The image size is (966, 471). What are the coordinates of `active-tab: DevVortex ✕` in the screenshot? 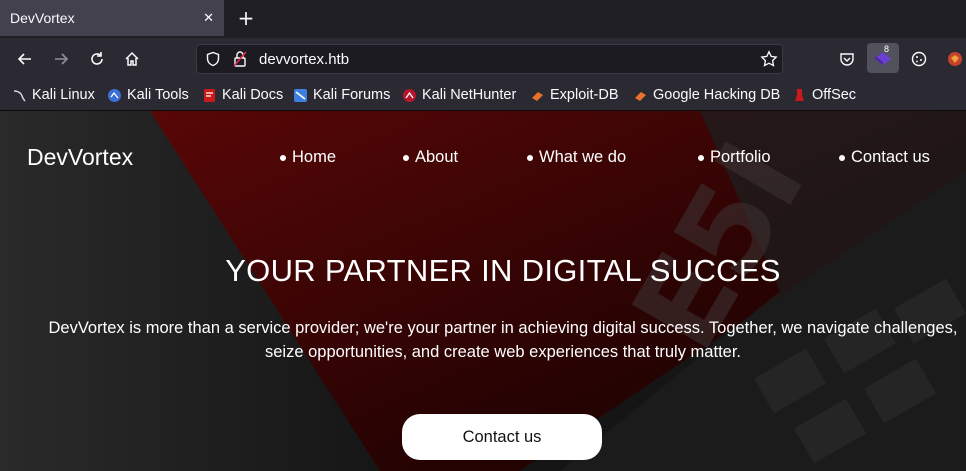 It's located at (112, 18).